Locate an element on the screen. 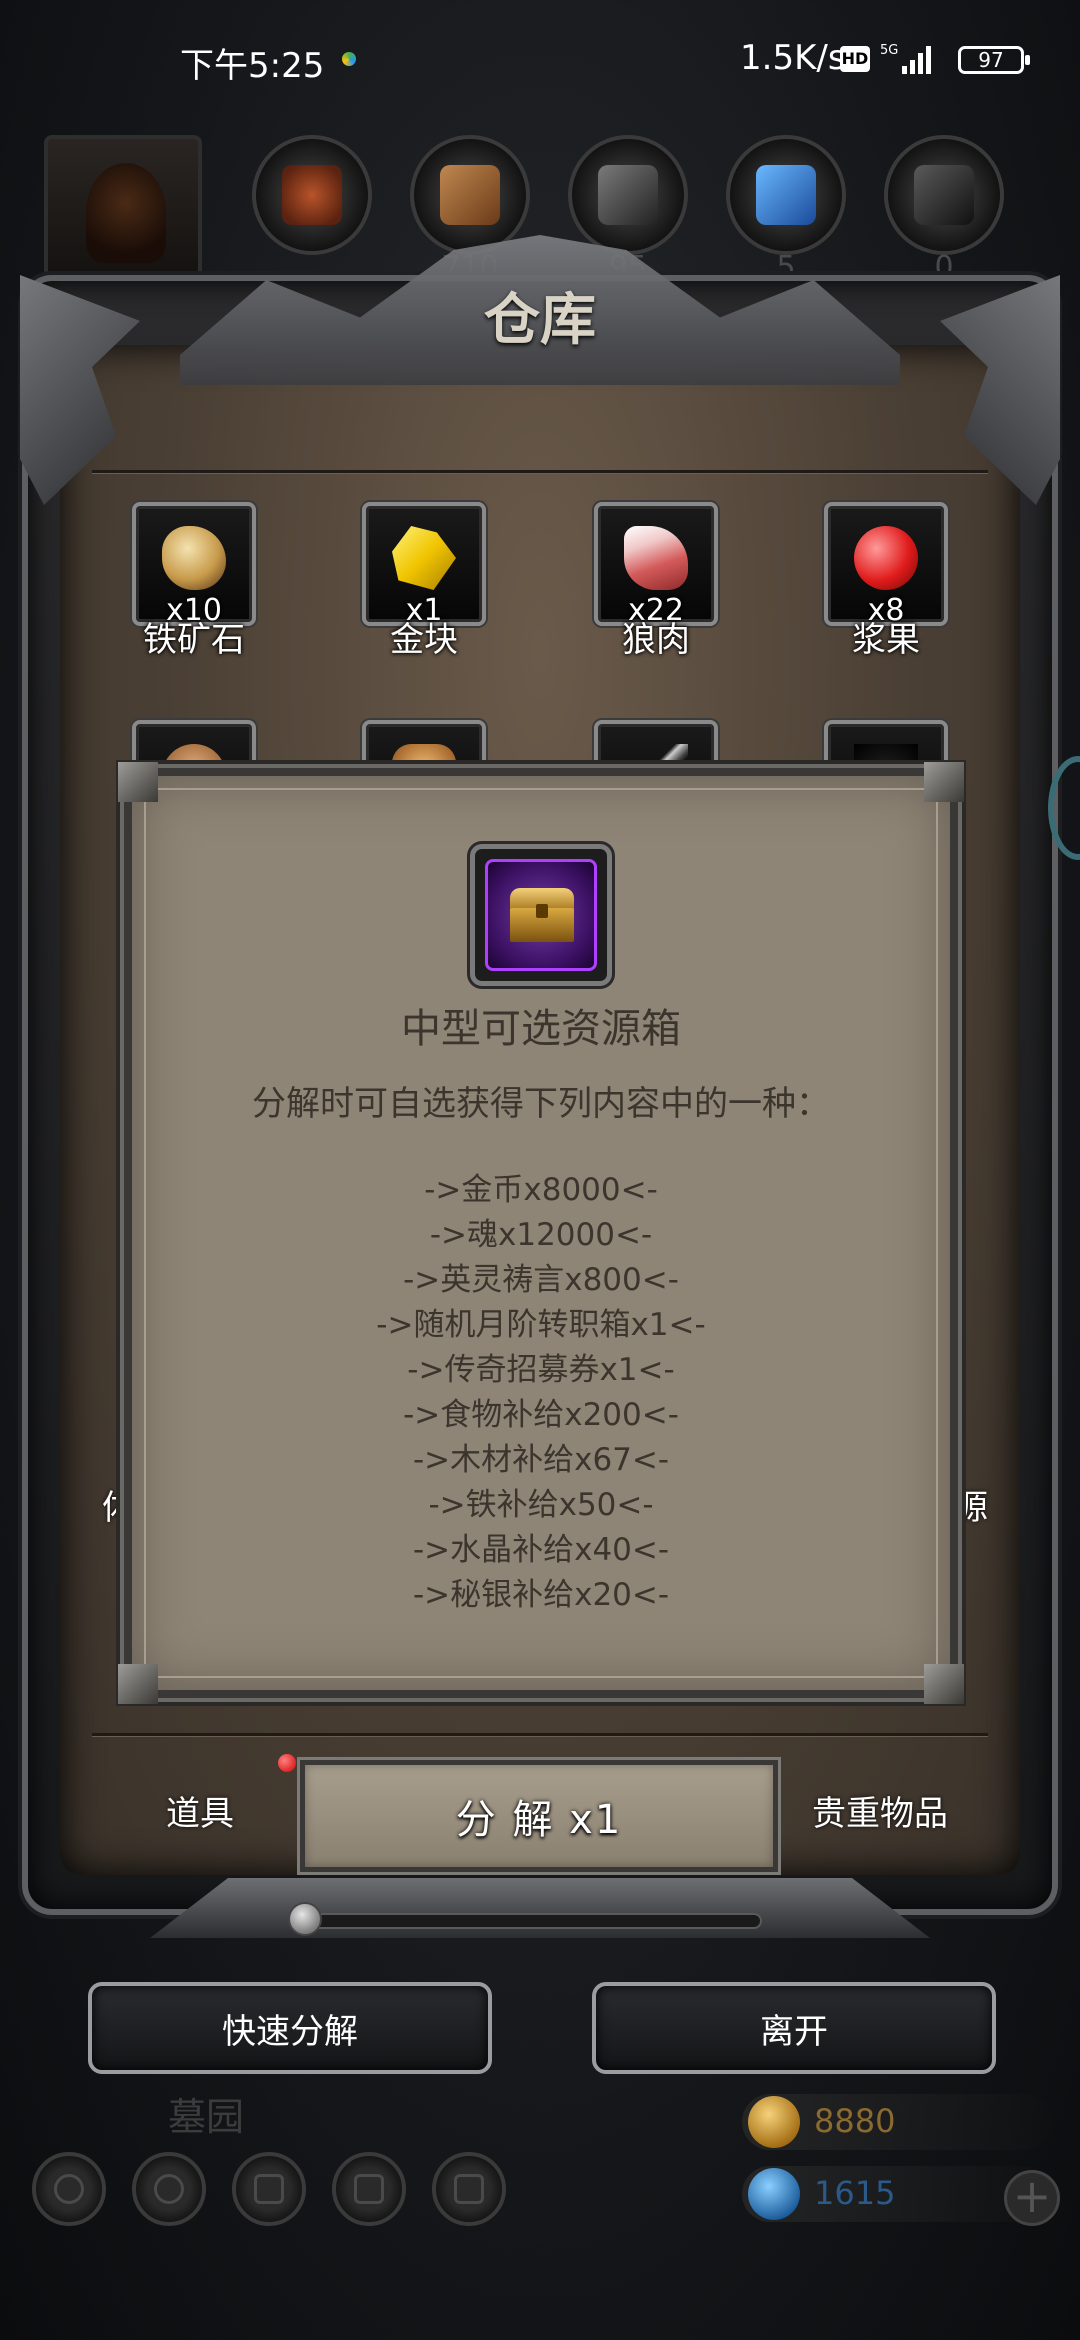 The image size is (1080, 2340). iron-icon is located at coordinates (628, 195).